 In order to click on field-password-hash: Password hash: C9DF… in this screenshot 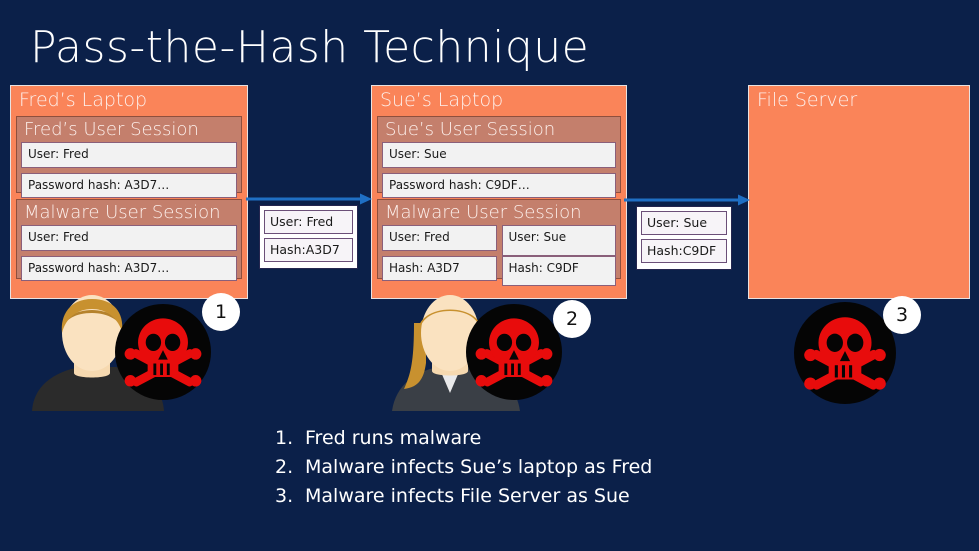, I will do `click(499, 185)`.